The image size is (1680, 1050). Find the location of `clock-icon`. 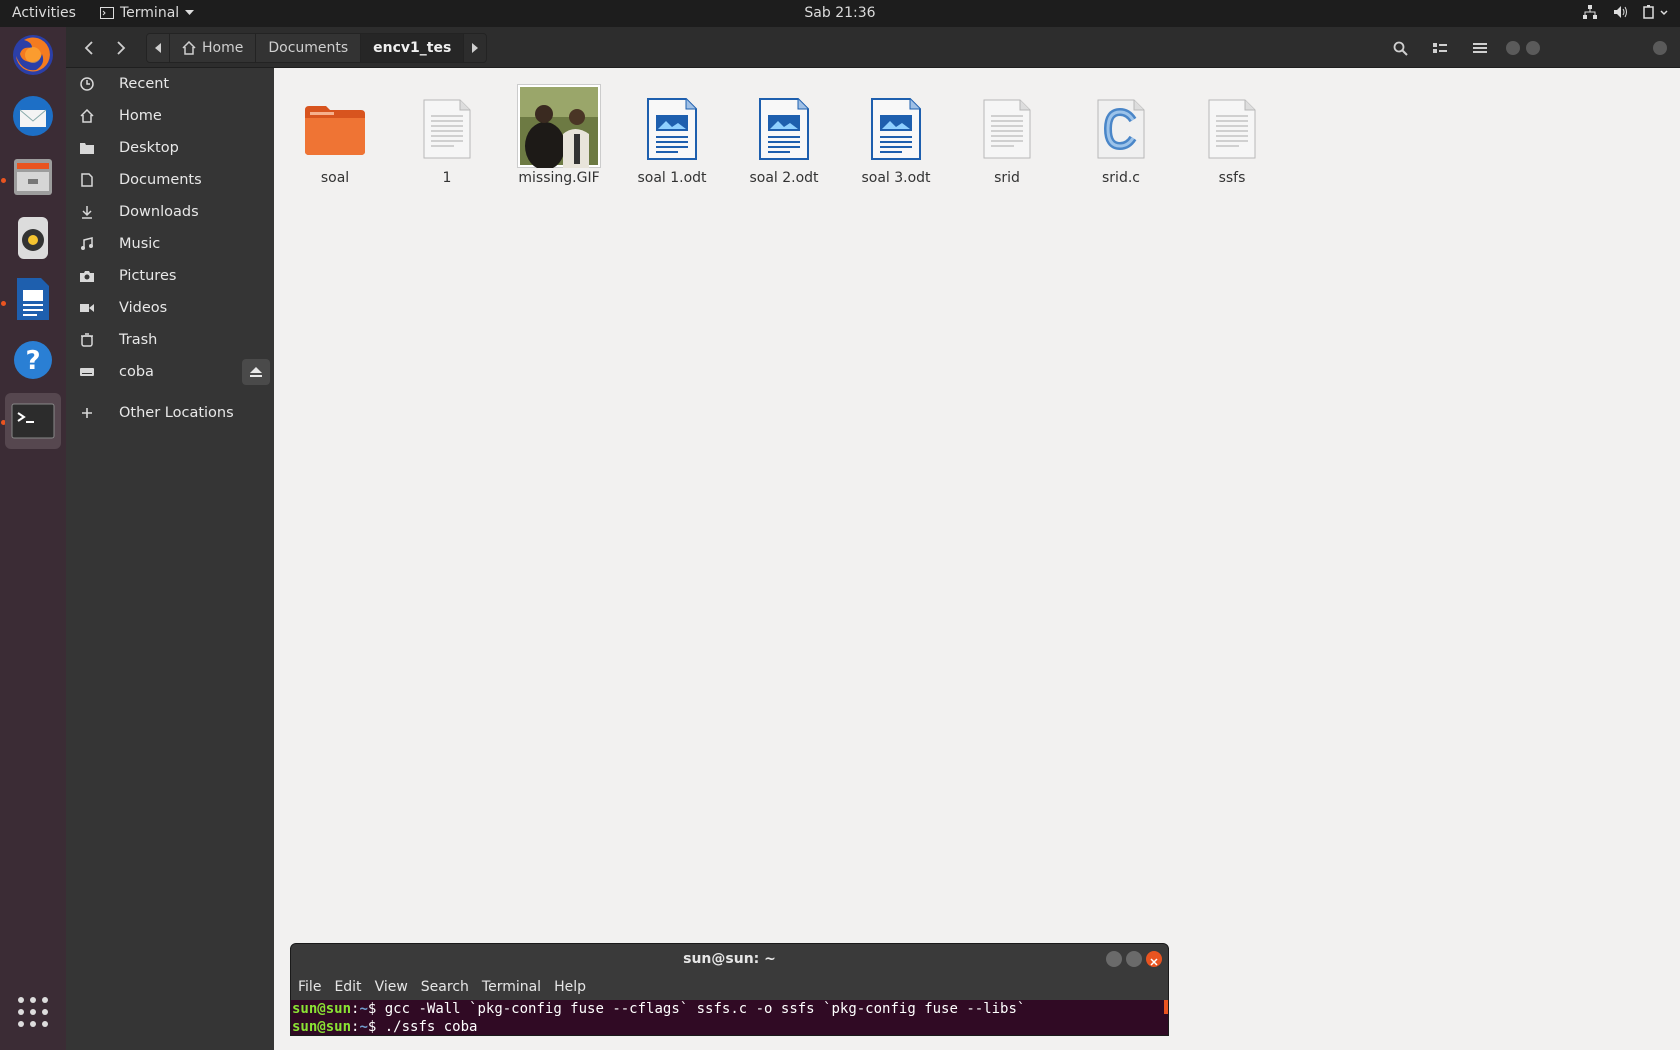

clock-icon is located at coordinates (87, 84).